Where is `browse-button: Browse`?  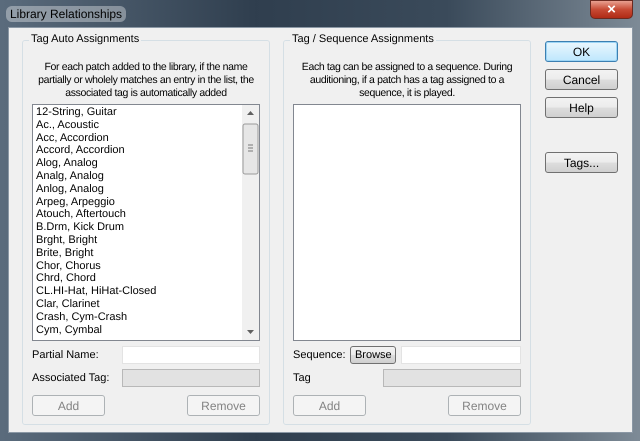
browse-button: Browse is located at coordinates (373, 355).